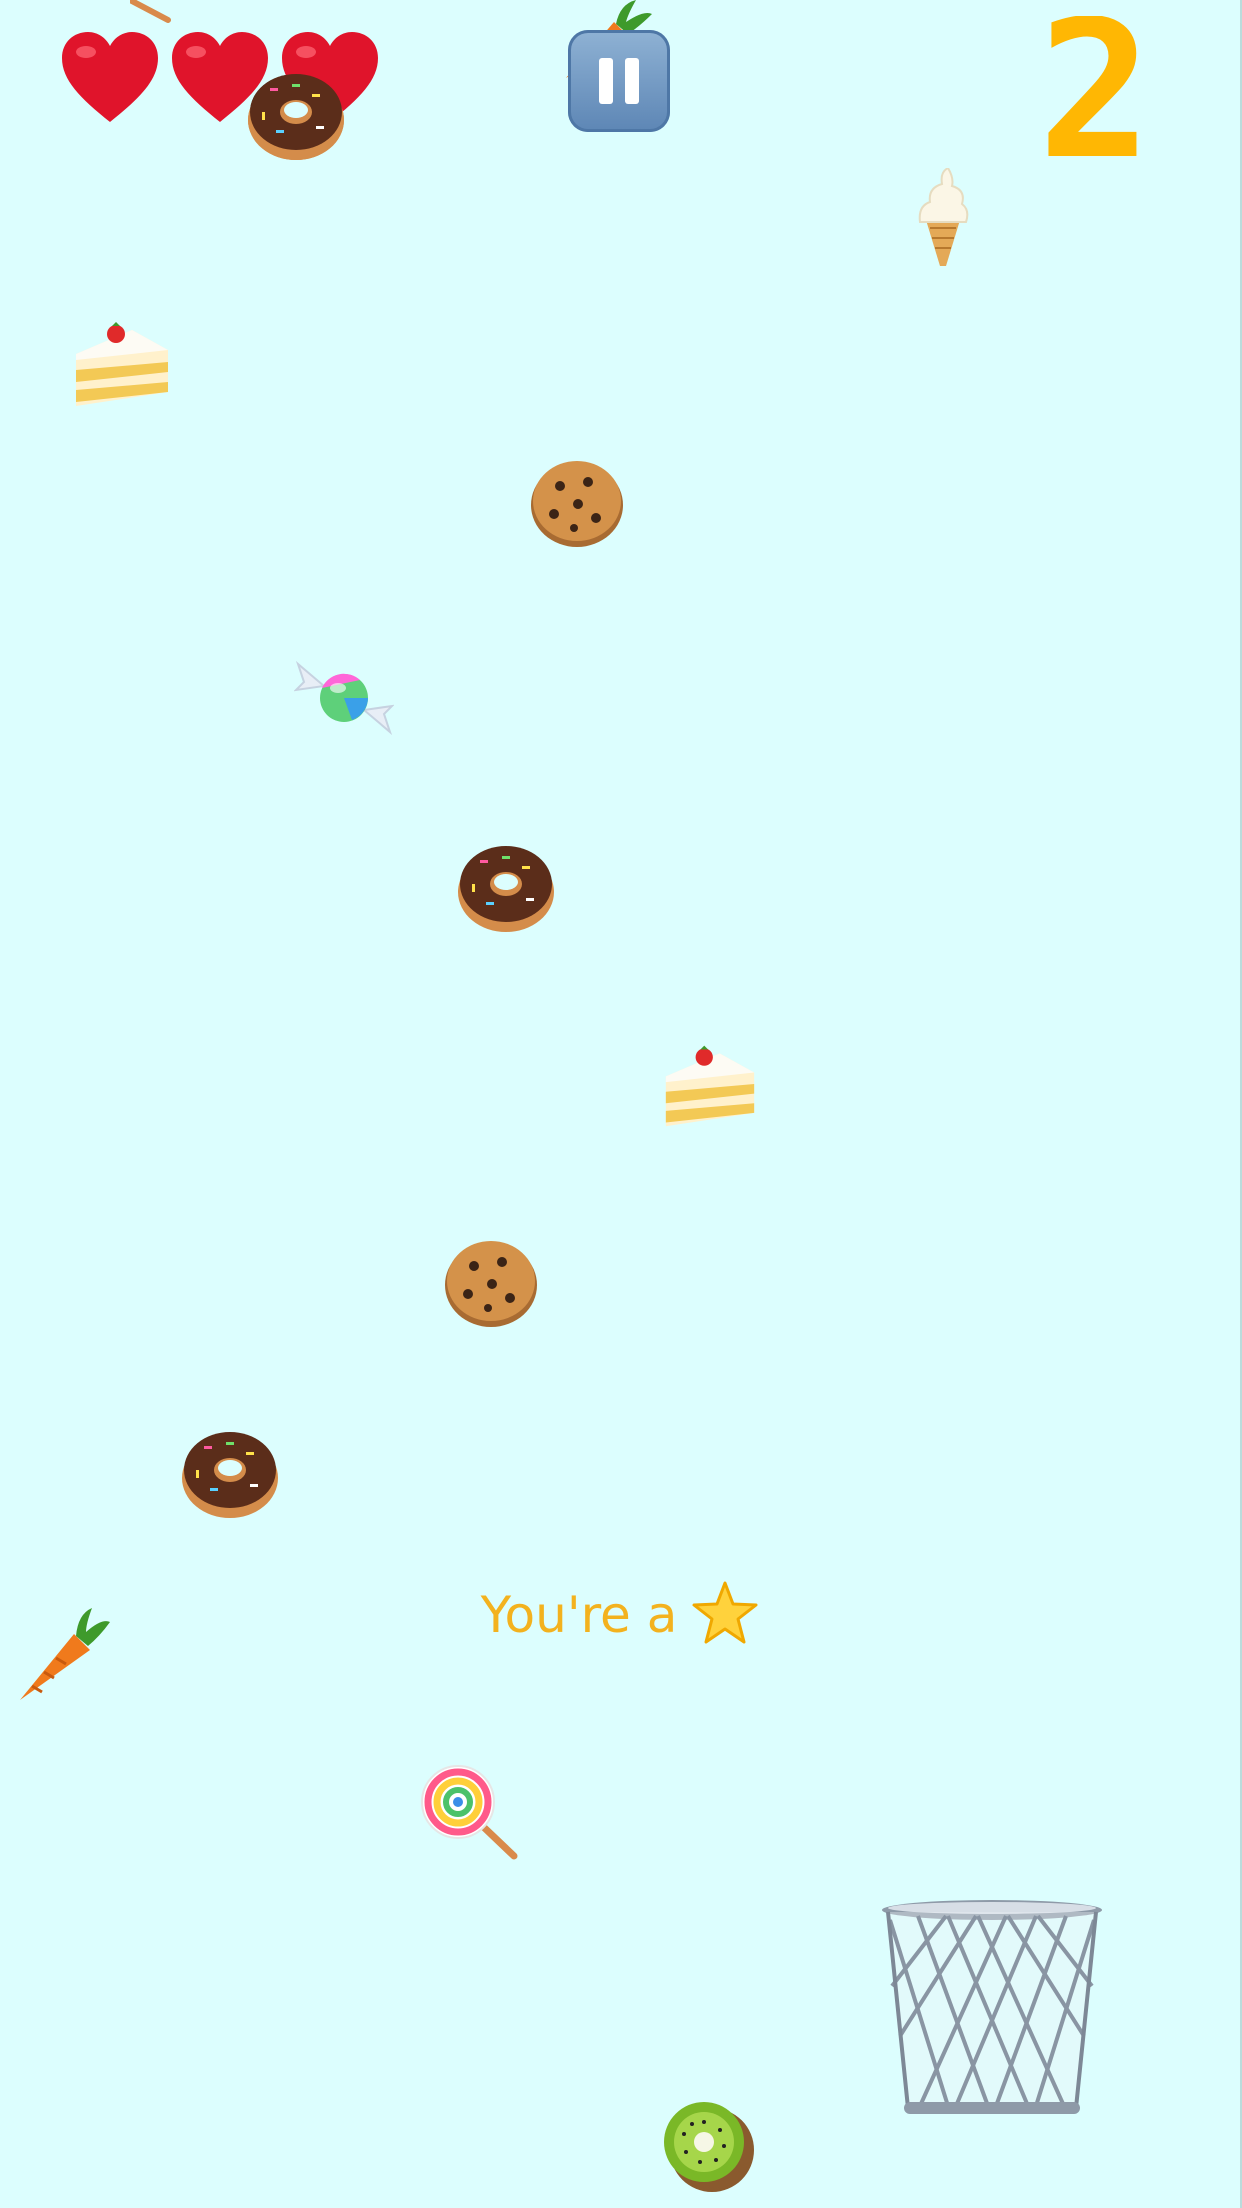 This screenshot has height=2208, width=1242. Describe the element at coordinates (619, 81) in the screenshot. I see `pause-button` at that location.